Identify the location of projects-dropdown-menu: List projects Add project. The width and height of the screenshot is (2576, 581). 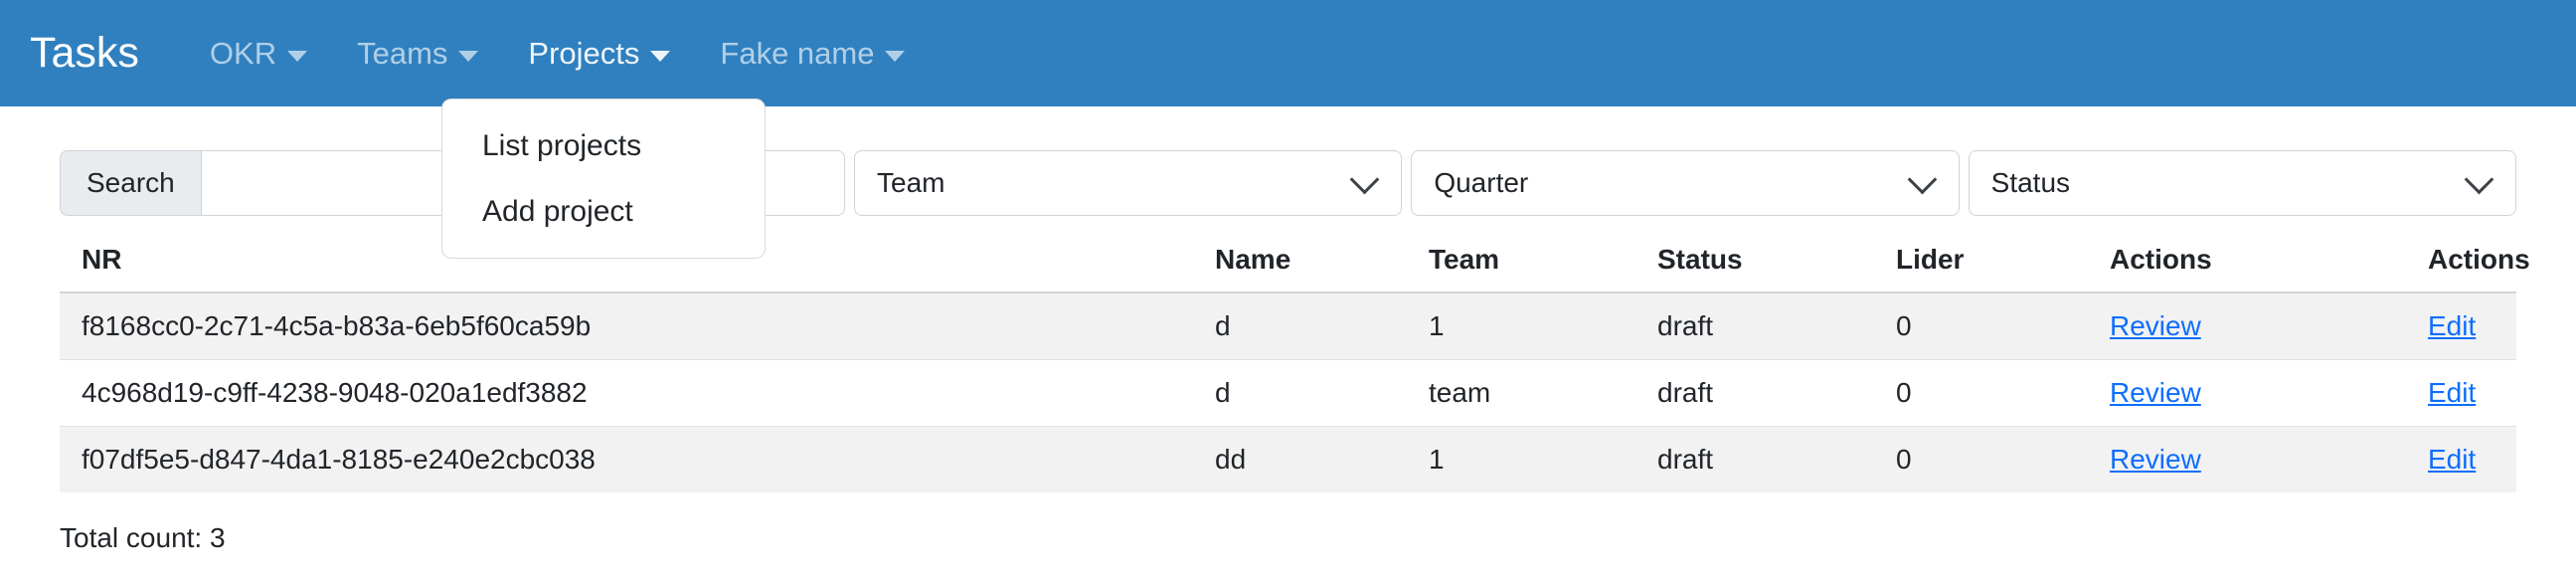
(603, 178).